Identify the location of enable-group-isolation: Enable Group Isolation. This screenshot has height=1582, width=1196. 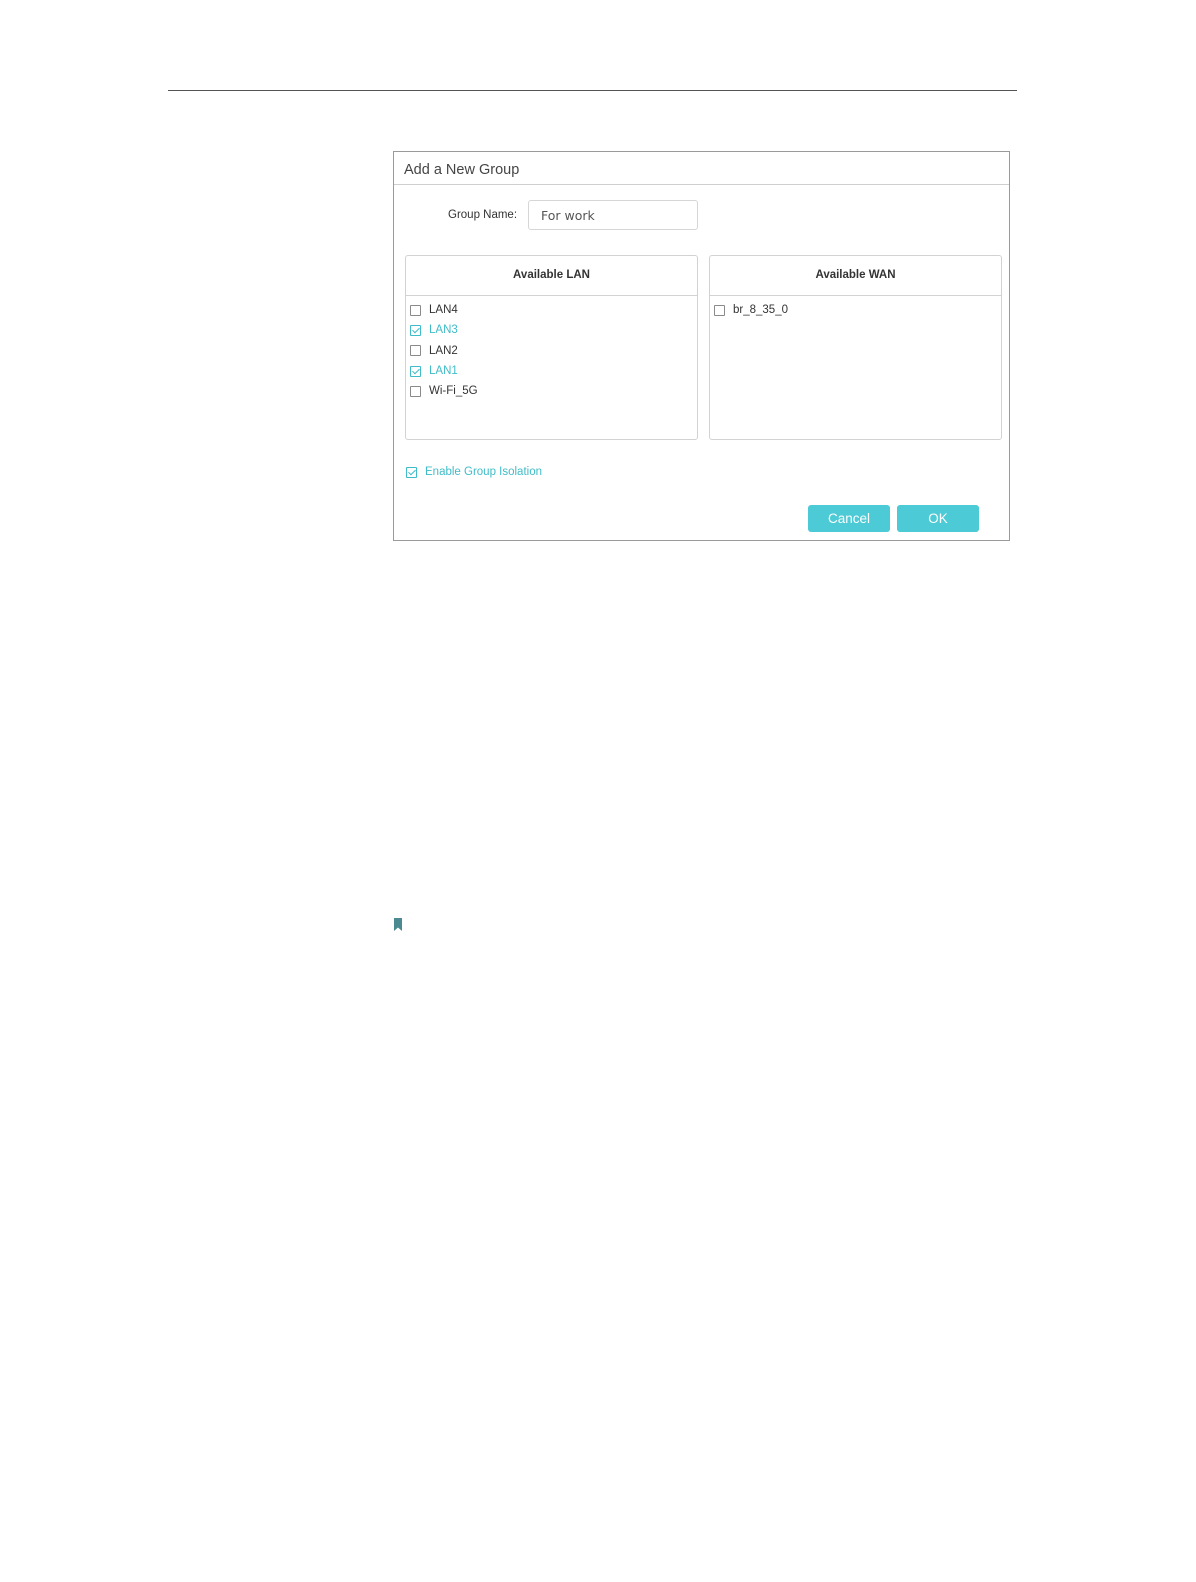
(474, 472).